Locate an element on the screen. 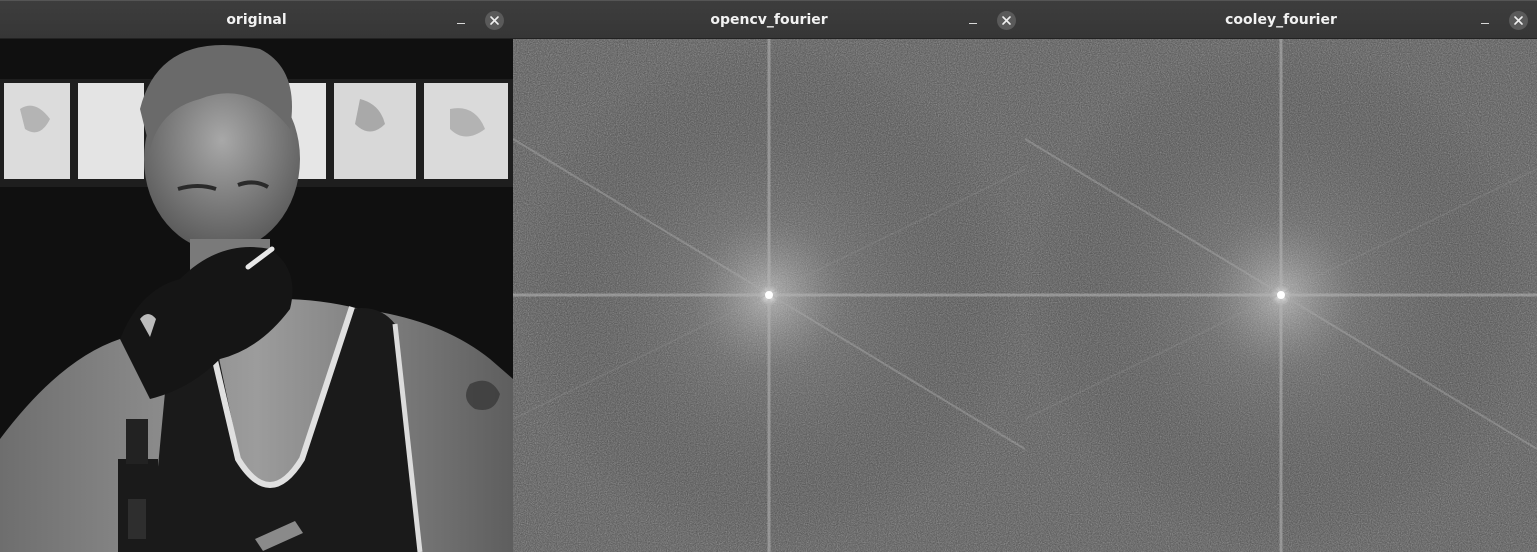 This screenshot has height=552, width=1537. titlebar: original is located at coordinates (256, 19).